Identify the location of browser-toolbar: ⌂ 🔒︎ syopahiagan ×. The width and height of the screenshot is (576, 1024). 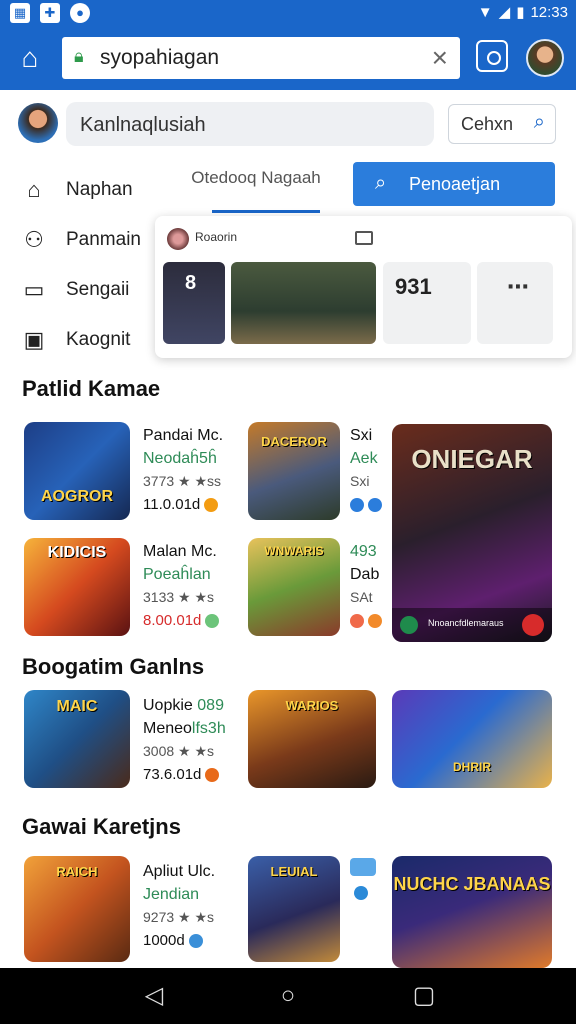
(288, 58).